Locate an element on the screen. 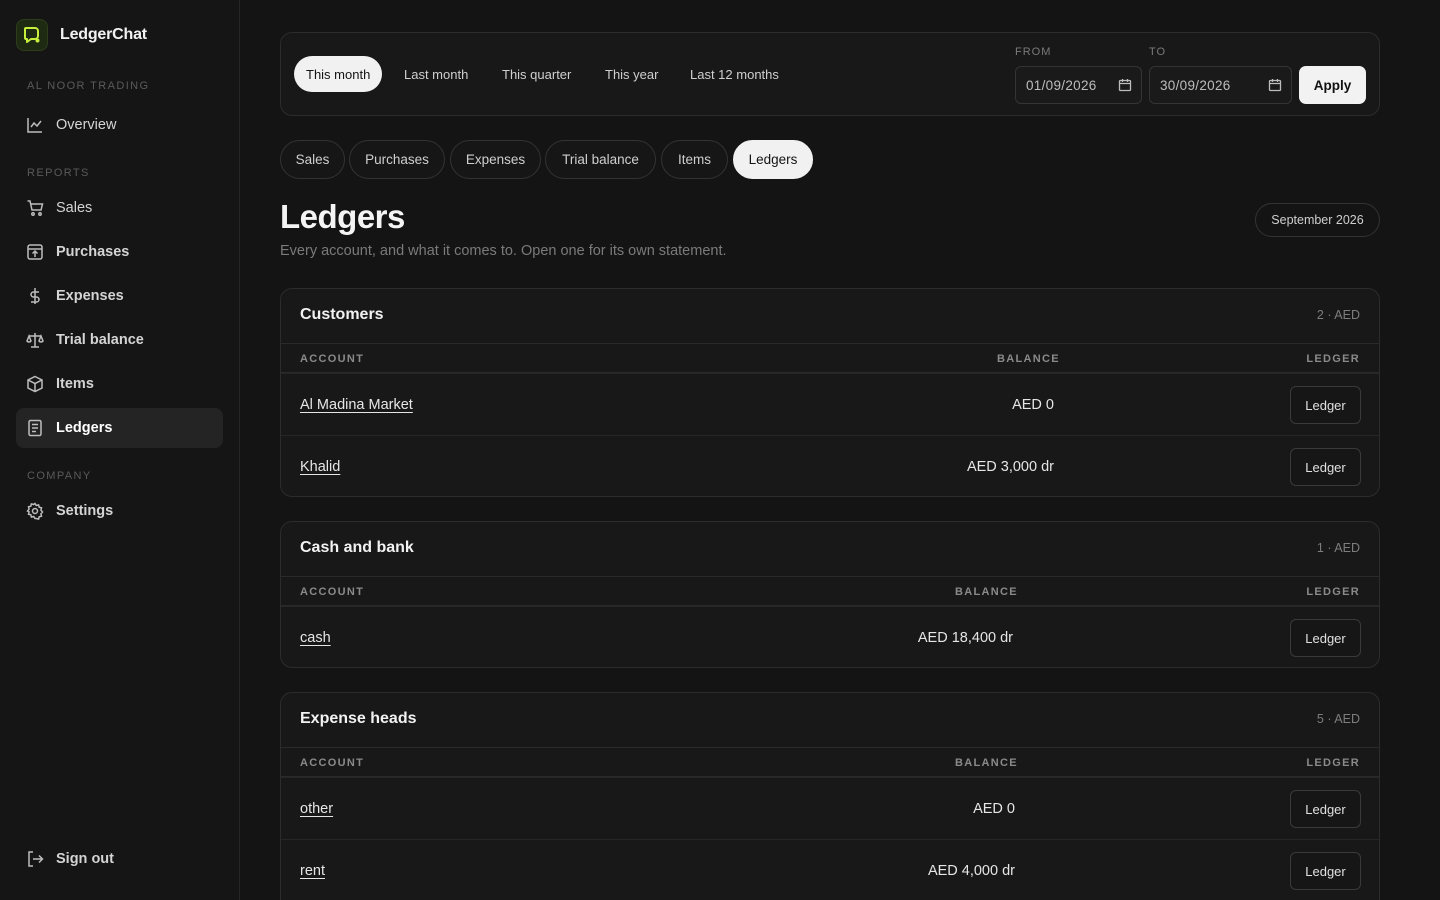 Image resolution: width=1440 pixels, height=900 pixels. account-balance: AED 3,000 dr is located at coordinates (1010, 467).